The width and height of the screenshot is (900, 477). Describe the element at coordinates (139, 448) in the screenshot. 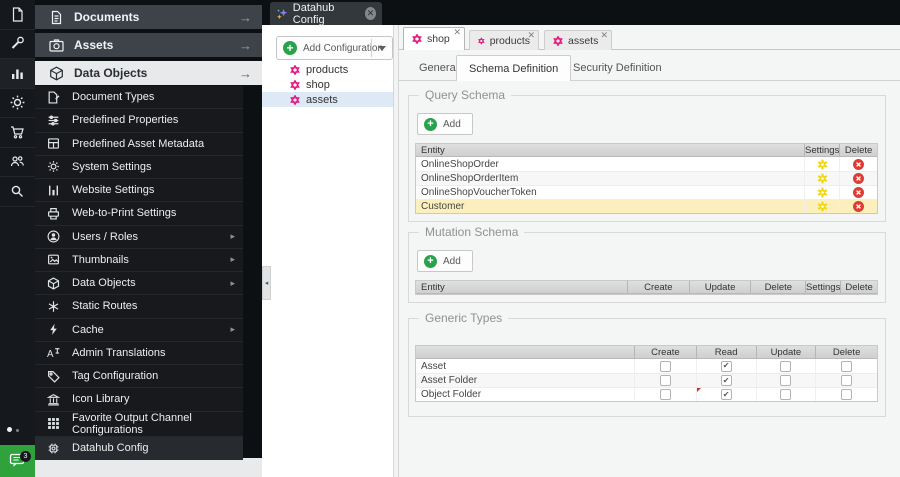

I see `sidebar-item-datahub-config: Datahub Config` at that location.